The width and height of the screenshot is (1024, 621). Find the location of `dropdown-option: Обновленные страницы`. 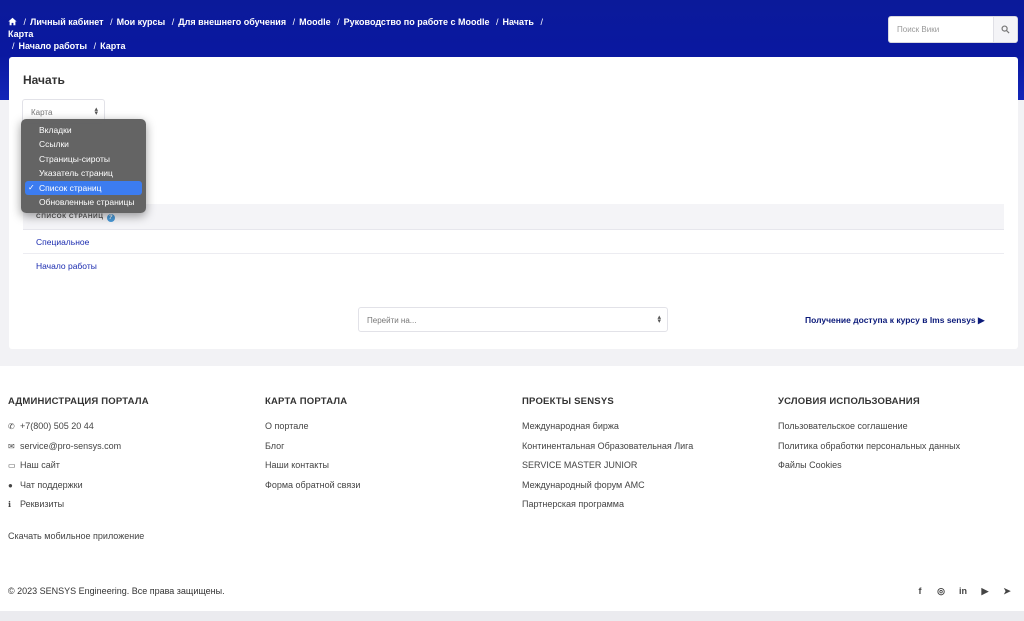

dropdown-option: Обновленные страницы is located at coordinates (83, 202).